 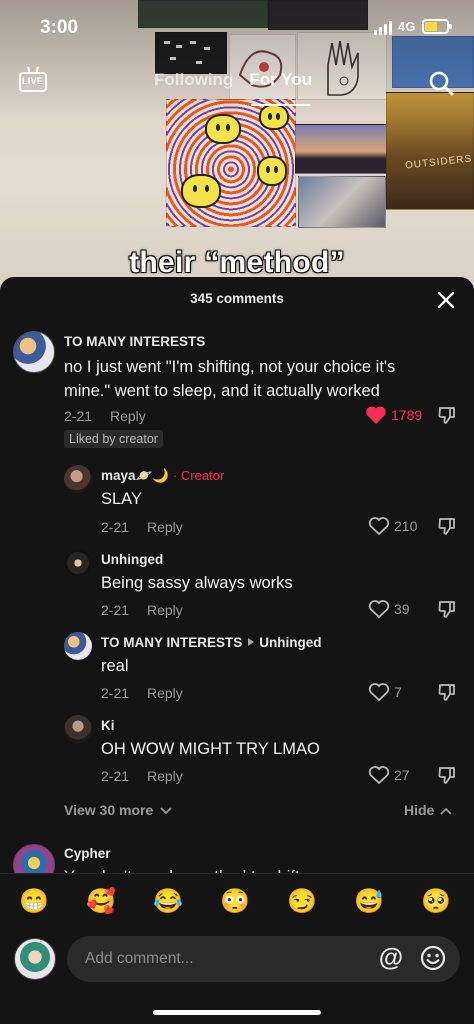 I want to click on like-button: 39, so click(x=389, y=609).